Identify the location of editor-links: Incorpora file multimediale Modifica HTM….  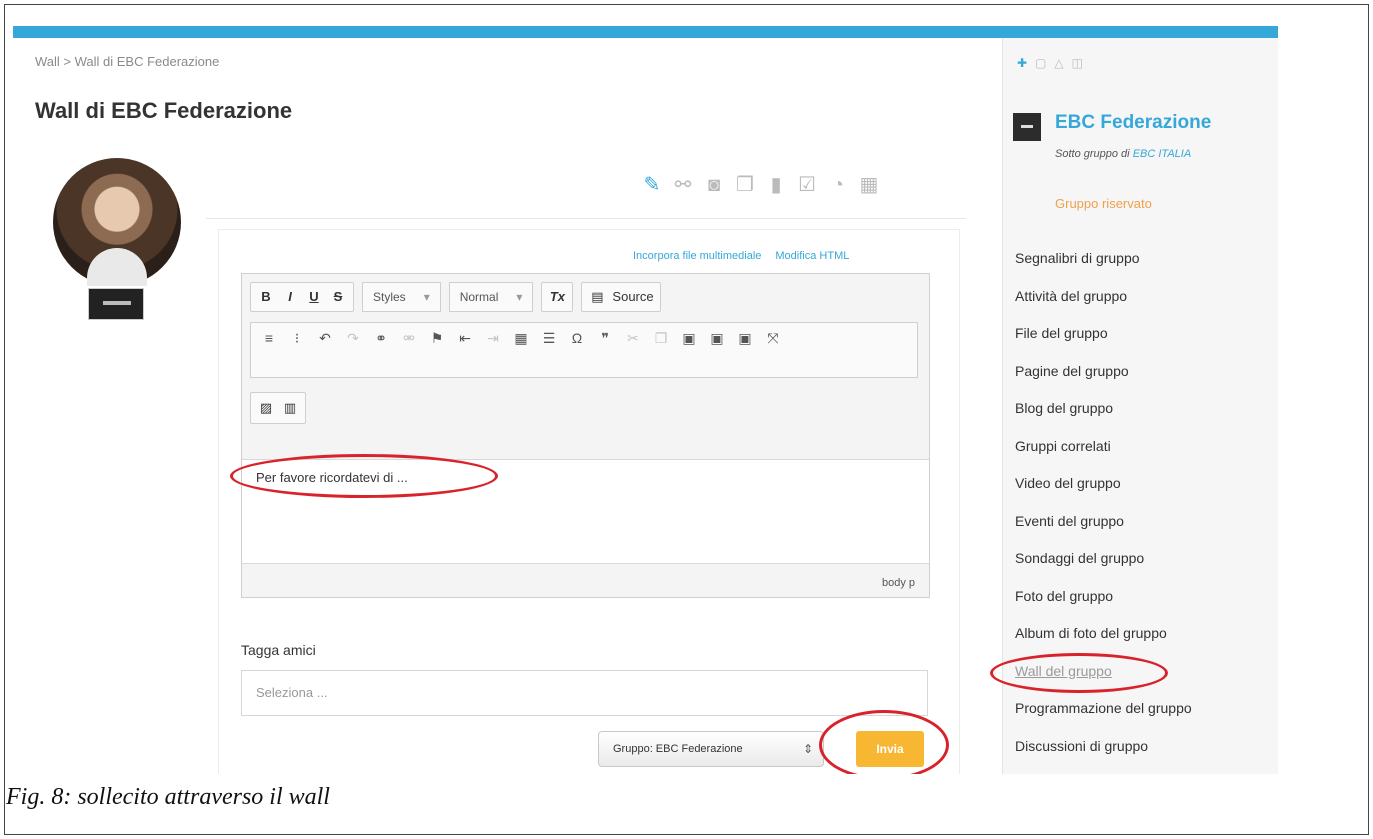
(741, 256).